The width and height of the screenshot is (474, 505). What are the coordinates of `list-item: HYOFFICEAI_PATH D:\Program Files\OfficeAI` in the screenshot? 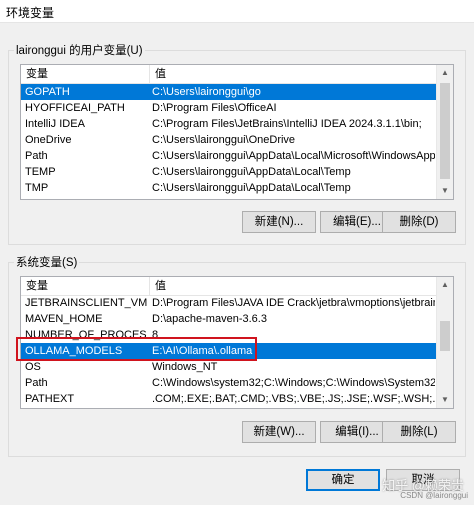 It's located at (229, 108).